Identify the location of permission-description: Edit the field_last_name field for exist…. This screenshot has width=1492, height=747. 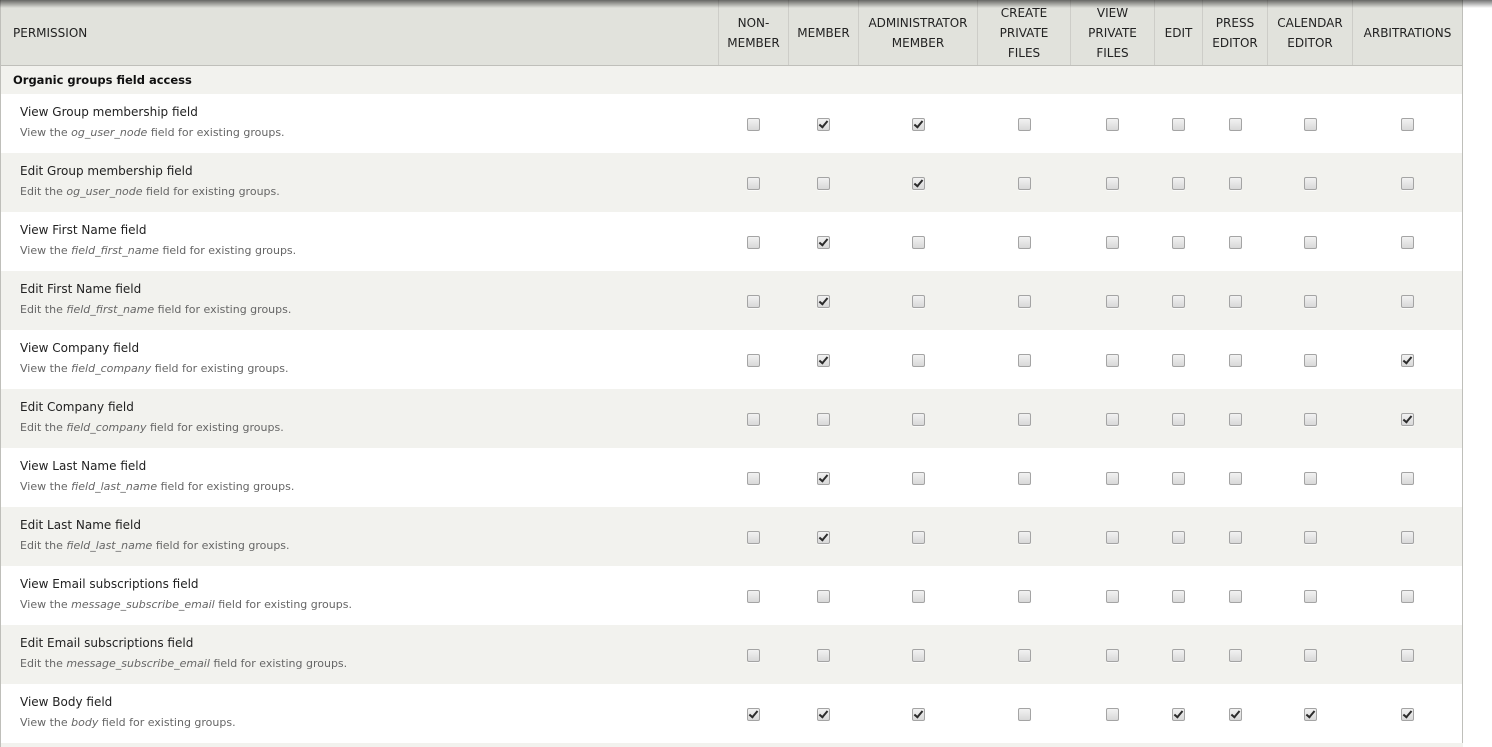
(369, 546).